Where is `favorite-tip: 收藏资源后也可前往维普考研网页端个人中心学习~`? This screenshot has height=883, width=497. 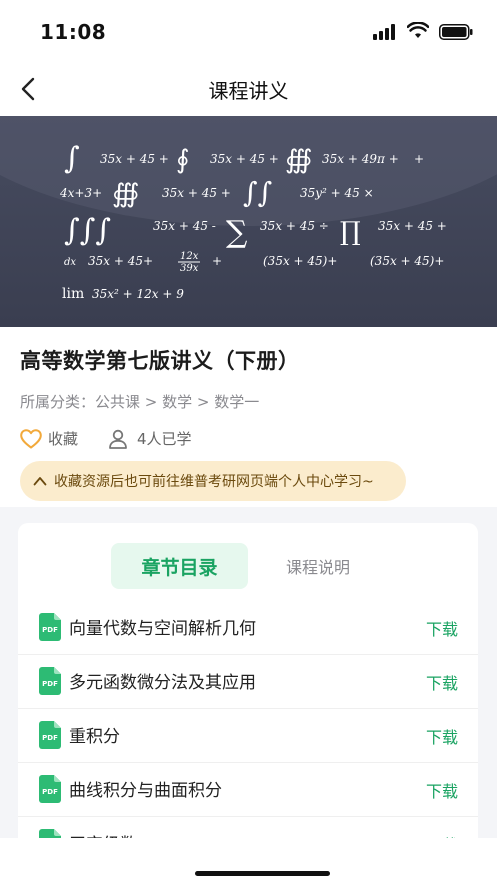
favorite-tip: 收藏资源后也可前往维普考研网页端个人中心学习~ is located at coordinates (213, 481).